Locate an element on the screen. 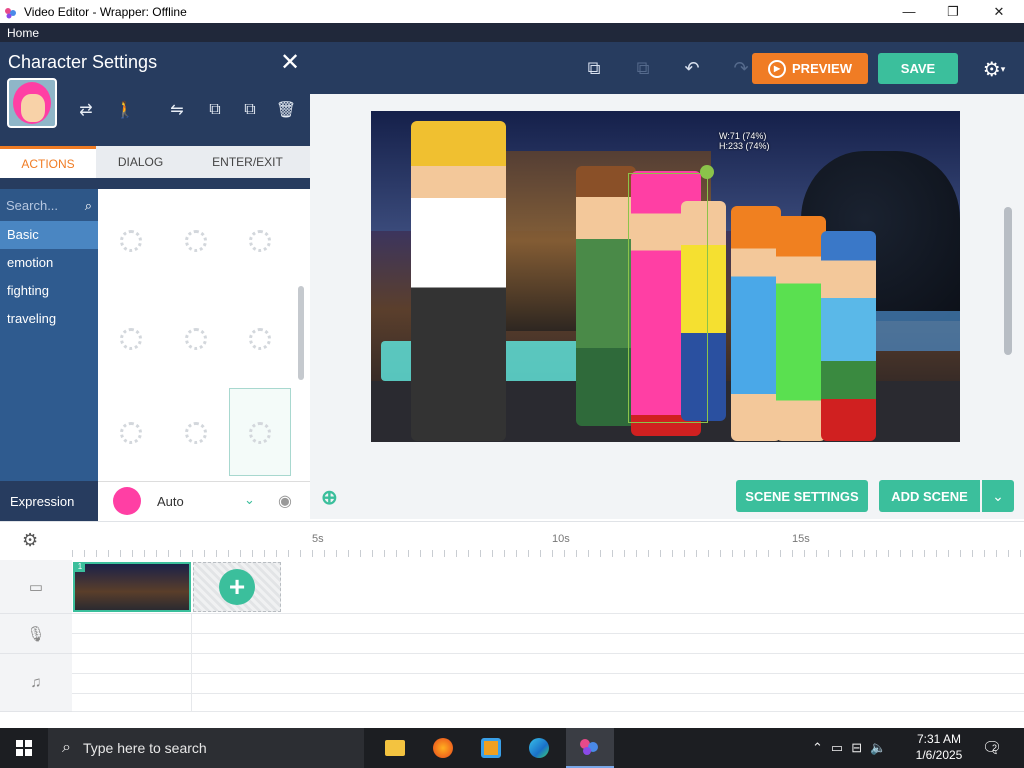  firefox-icon is located at coordinates (443, 748).